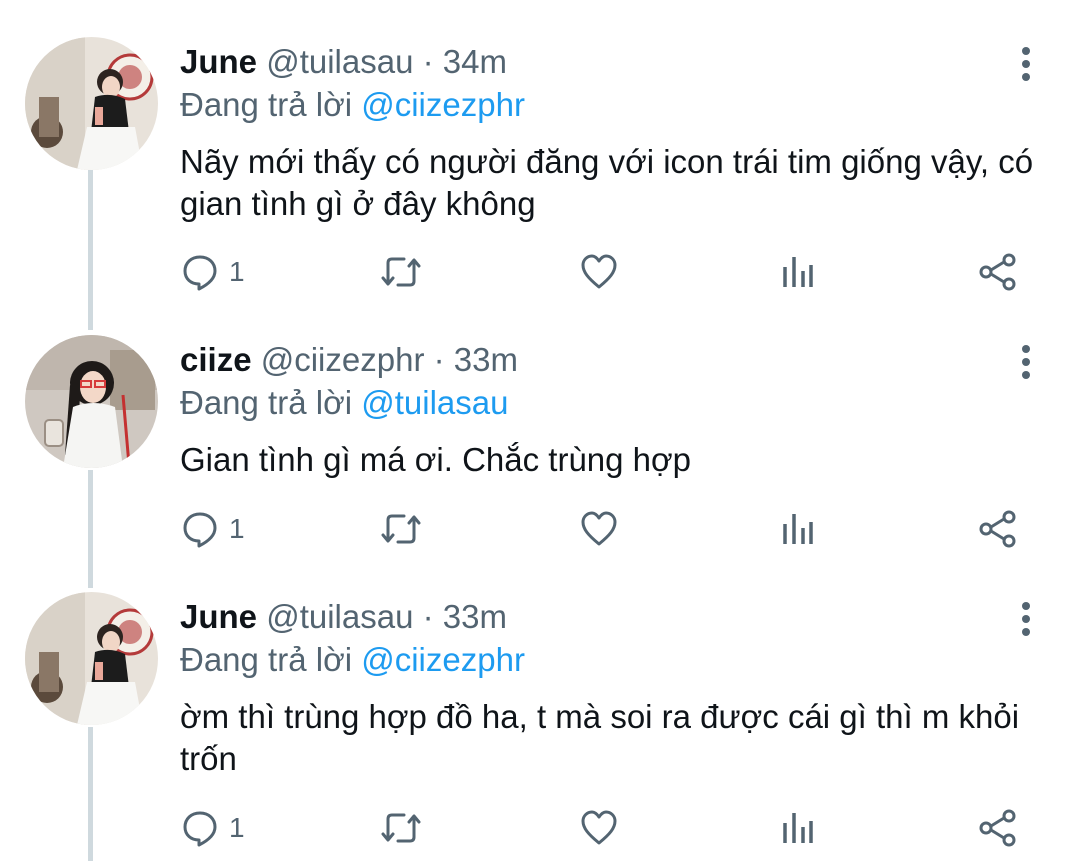 Image resolution: width=1080 pixels, height=861 pixels. I want to click on tweet-header: June @tuilasau · 33m, so click(343, 617).